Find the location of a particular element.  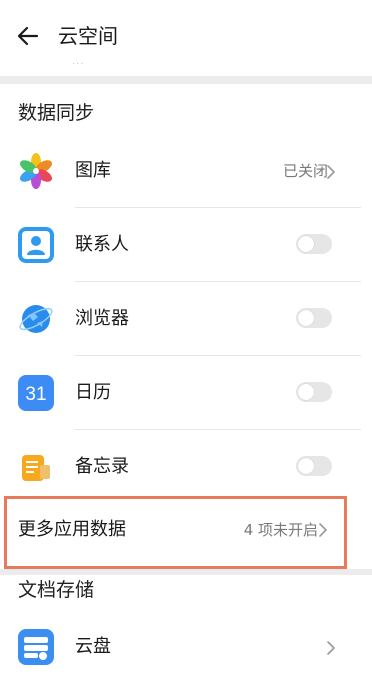

calendar-icon-date: 31 is located at coordinates (35, 394).